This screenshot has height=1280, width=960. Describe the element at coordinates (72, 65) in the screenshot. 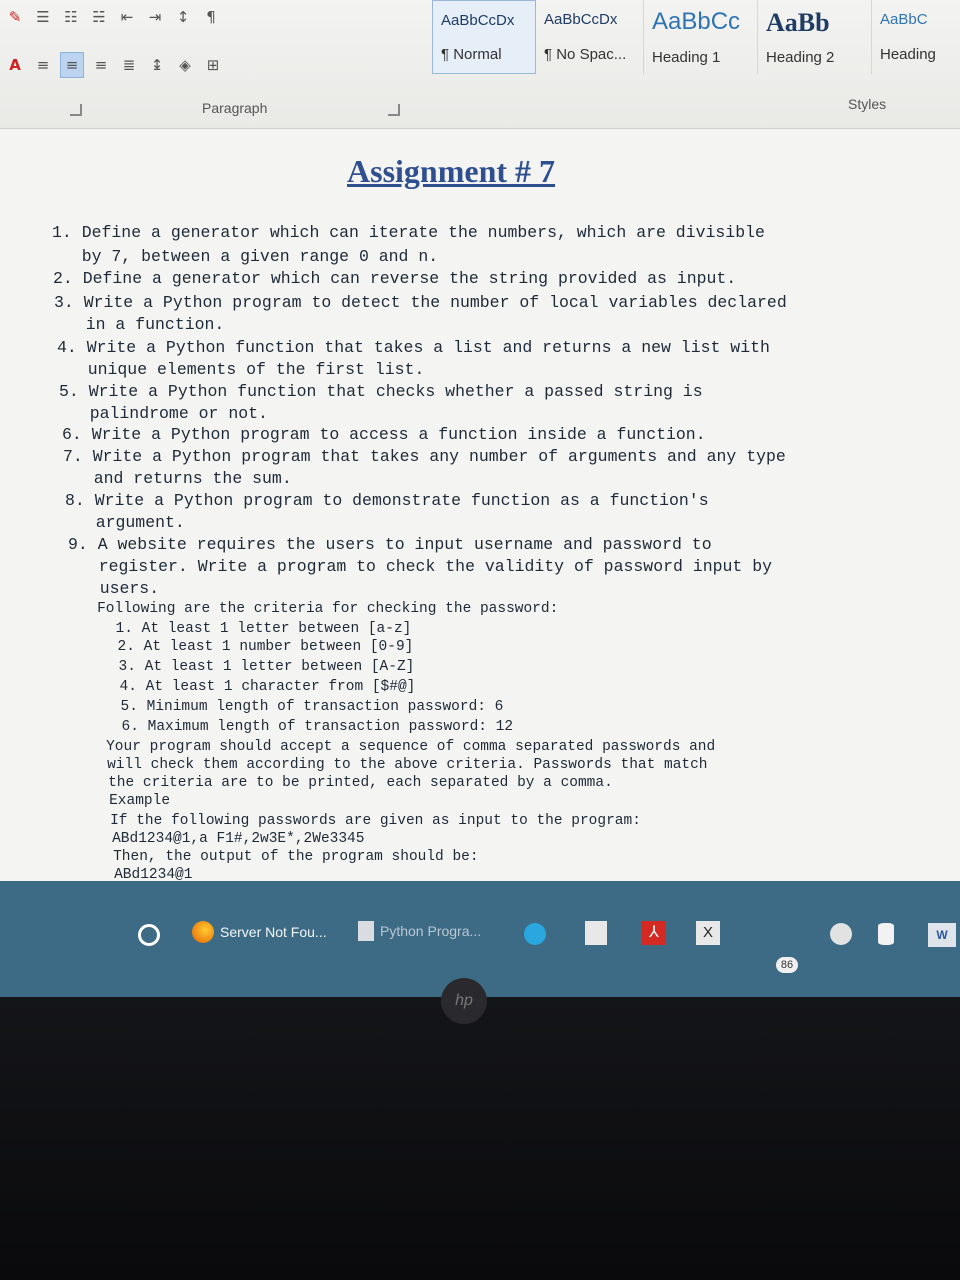

I see `center-icon: ≡` at that location.